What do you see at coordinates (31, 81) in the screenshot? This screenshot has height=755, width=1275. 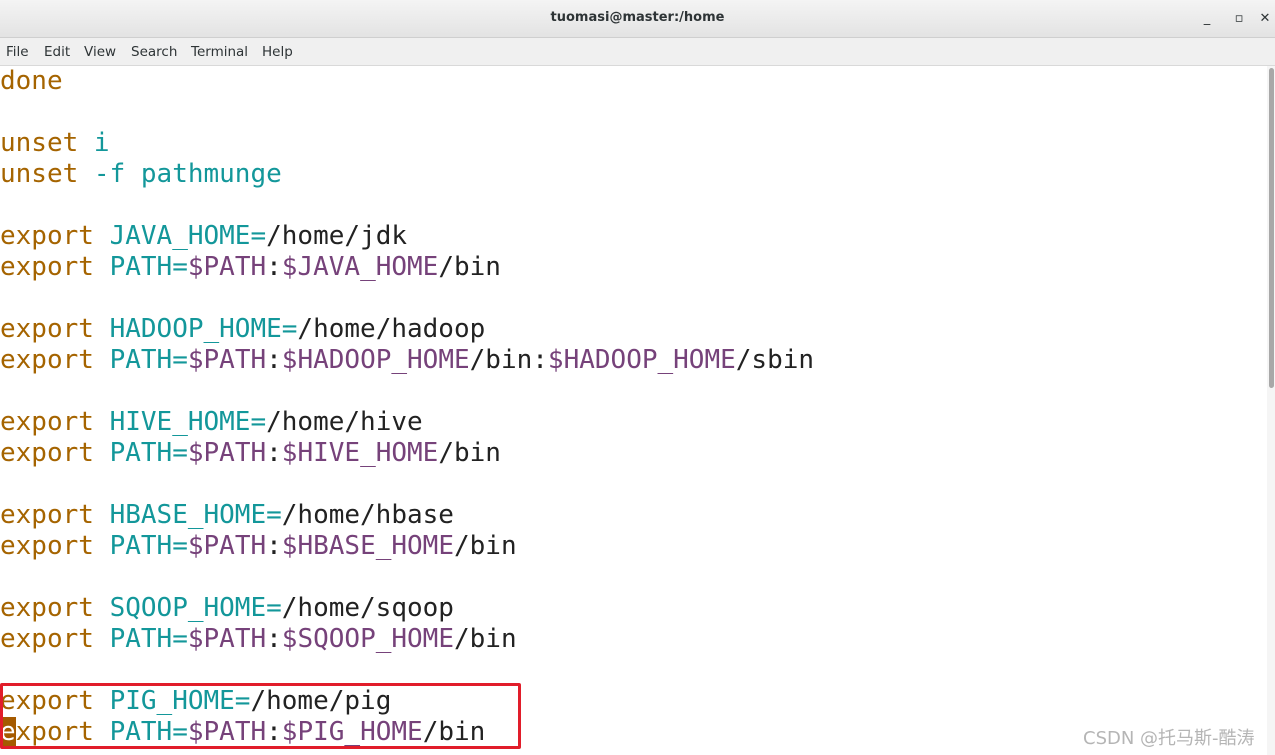 I see `terminal-token: done` at bounding box center [31, 81].